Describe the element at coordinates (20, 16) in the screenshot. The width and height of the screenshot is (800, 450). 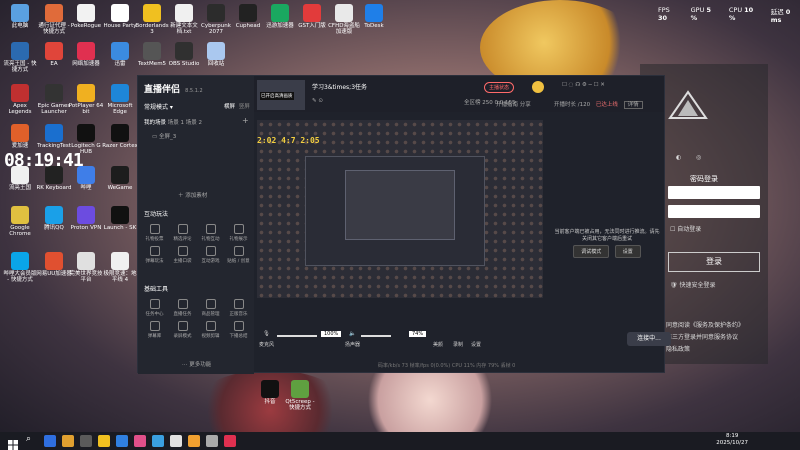
I see `desktop-icon: 此电脑` at that location.